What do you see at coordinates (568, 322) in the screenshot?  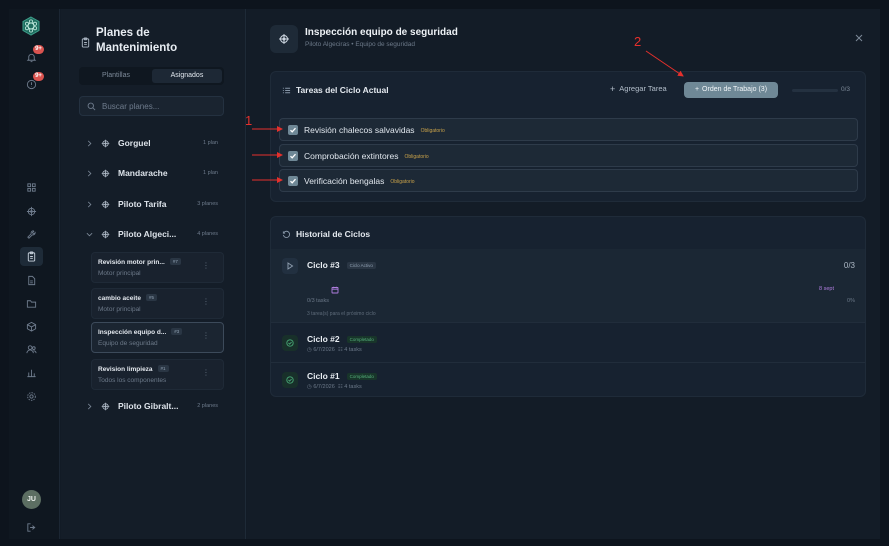 I see `divider` at bounding box center [568, 322].